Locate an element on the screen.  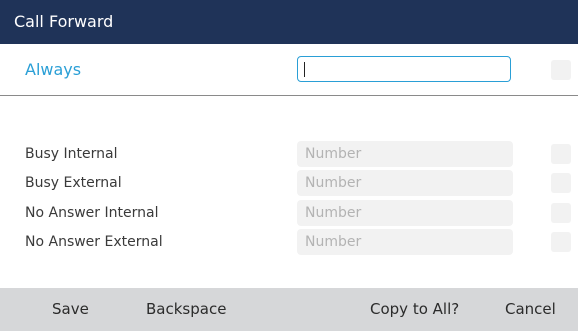
always-label: Always is located at coordinates (53, 69).